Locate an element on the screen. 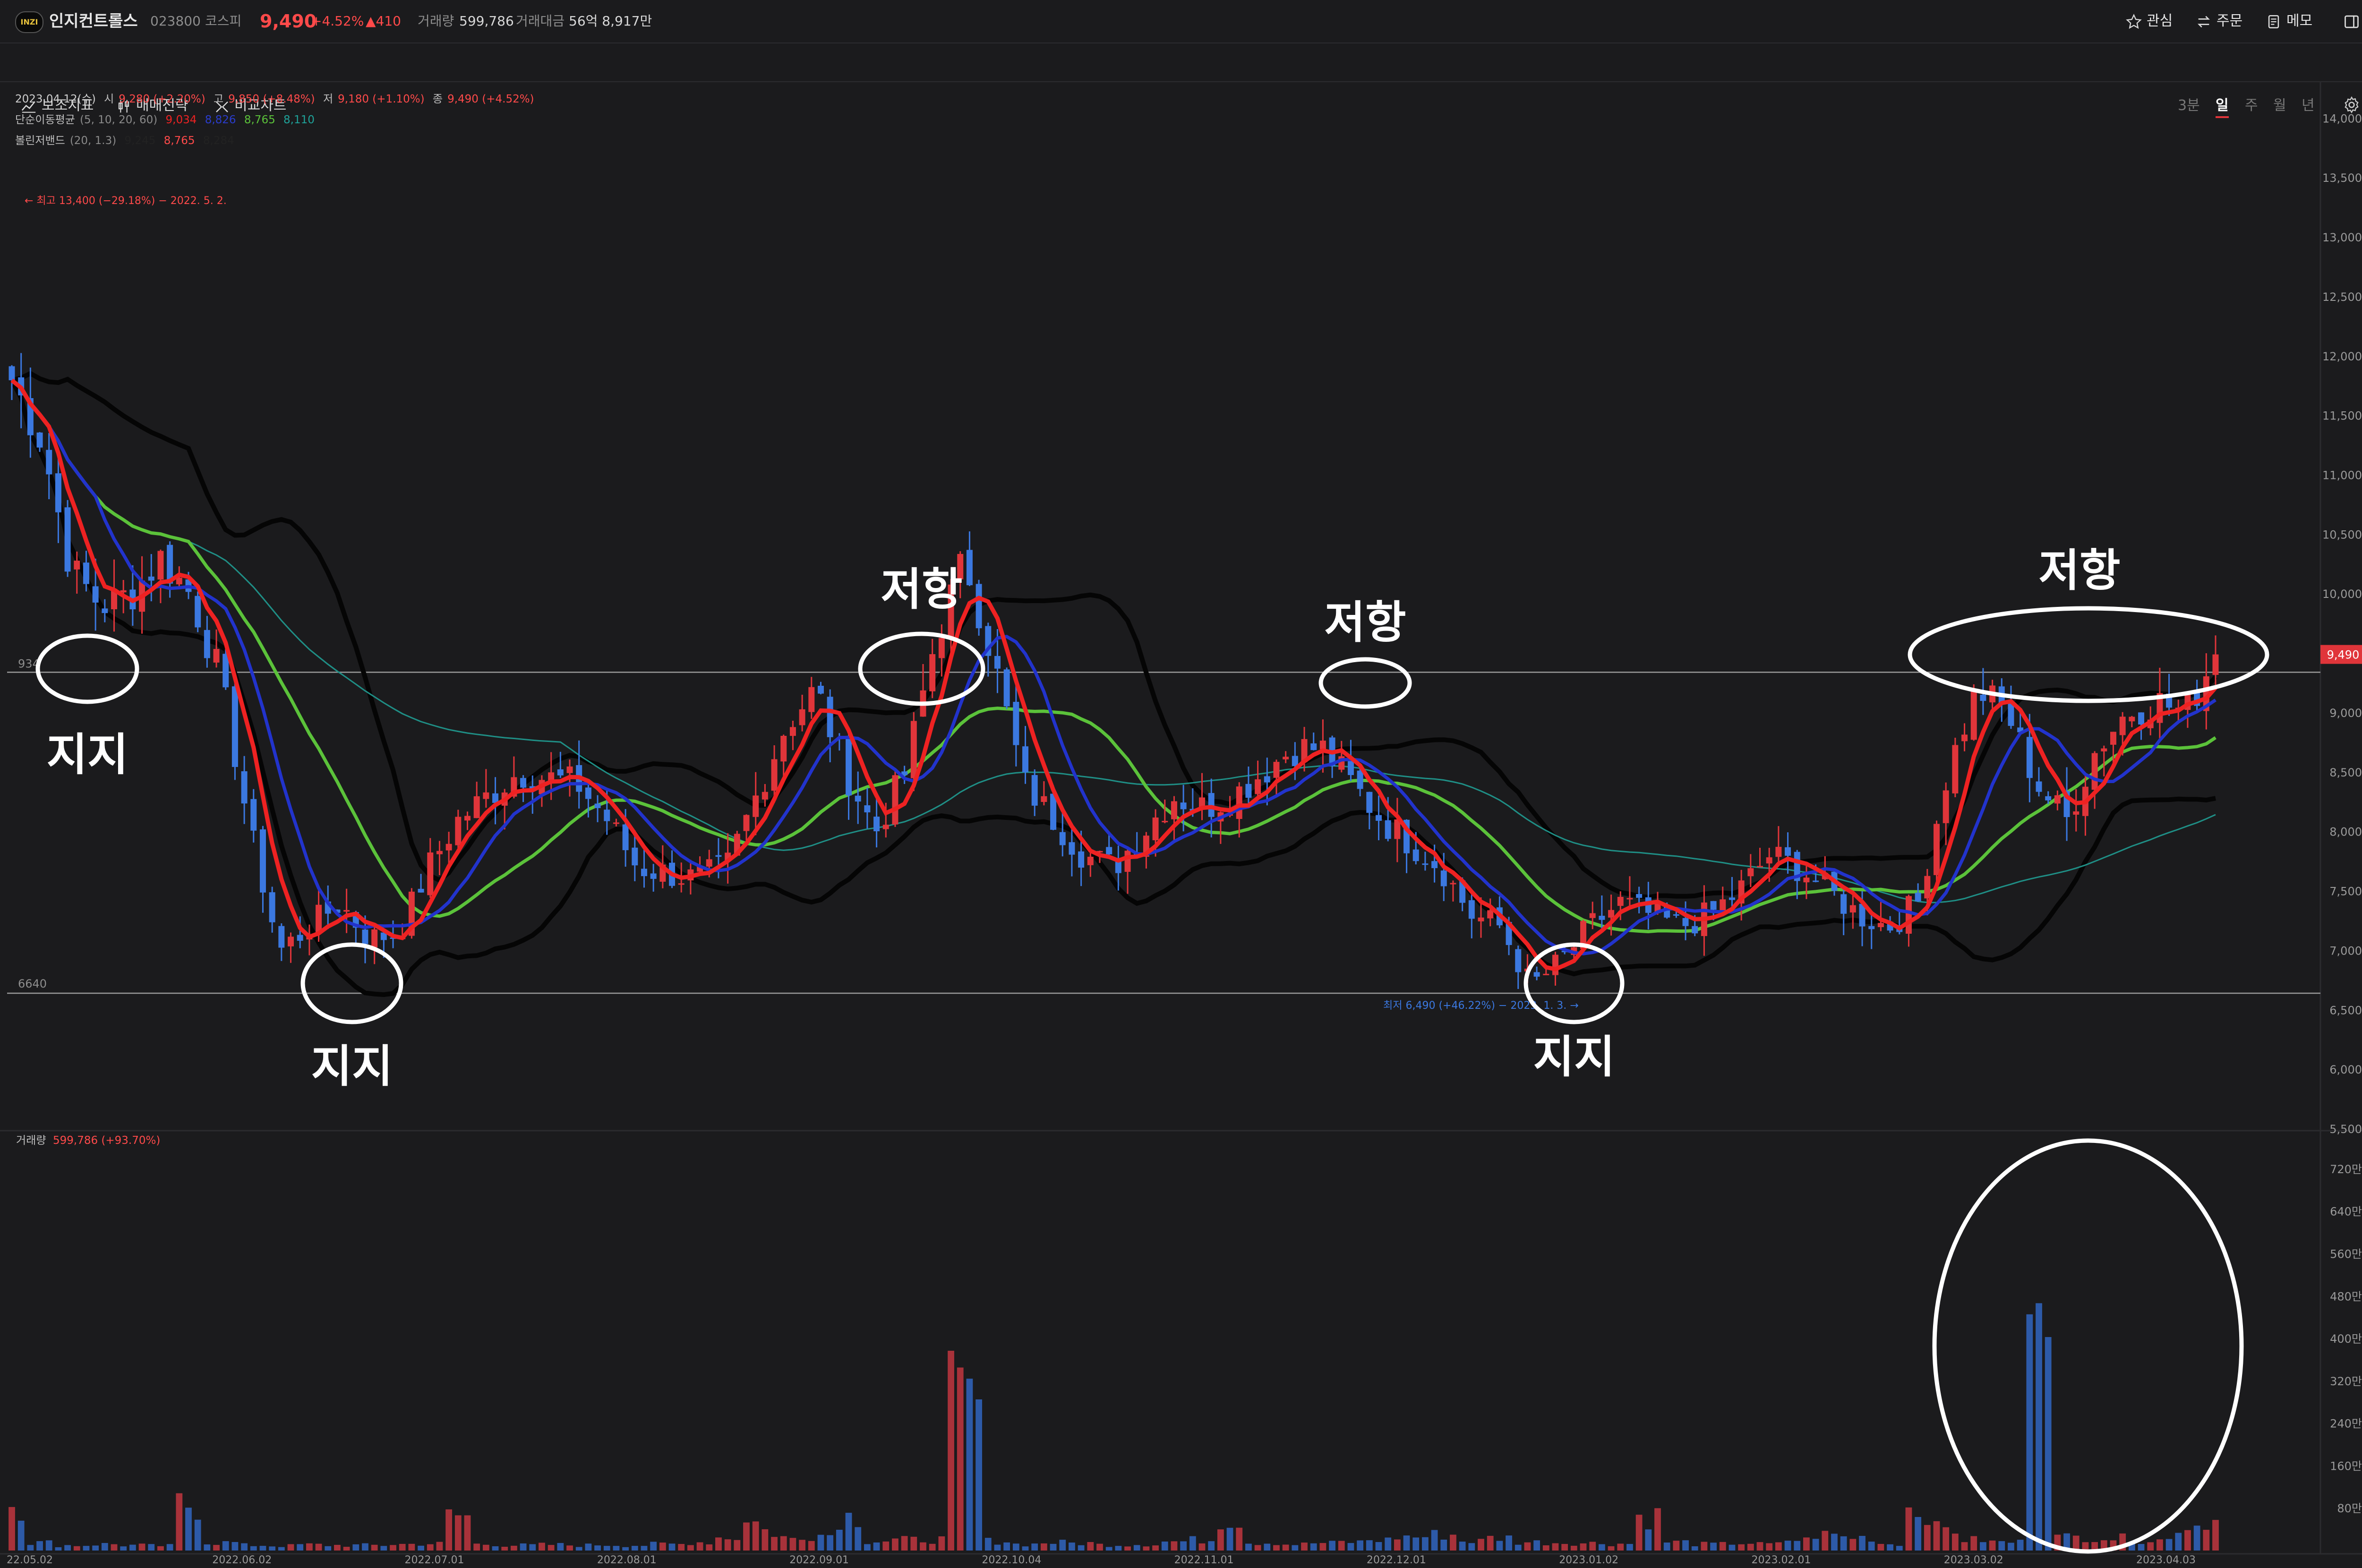 This screenshot has width=2362, height=1568. layout-toggle-button is located at coordinates (2352, 21).